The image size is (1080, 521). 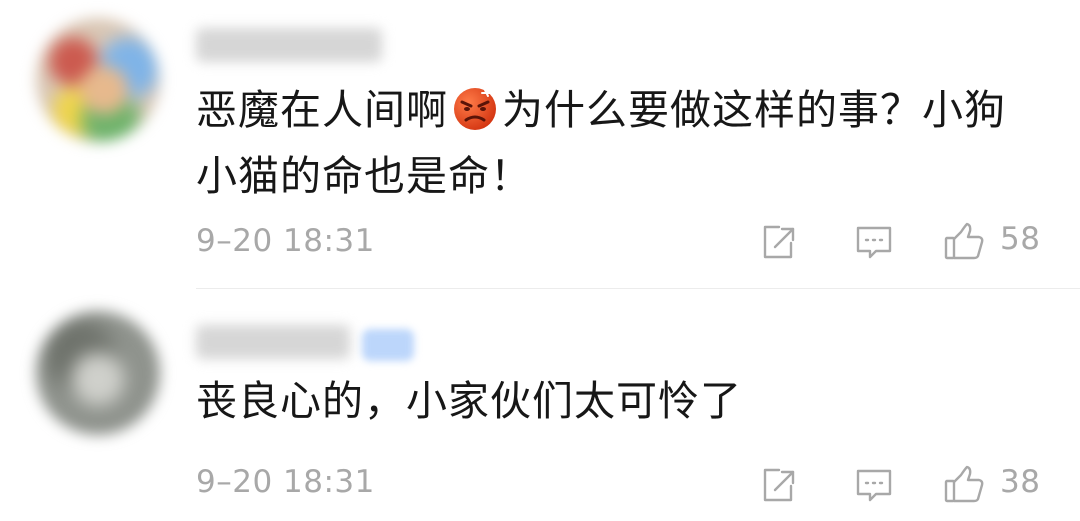 What do you see at coordinates (1020, 482) in the screenshot?
I see `like-count: 38` at bounding box center [1020, 482].